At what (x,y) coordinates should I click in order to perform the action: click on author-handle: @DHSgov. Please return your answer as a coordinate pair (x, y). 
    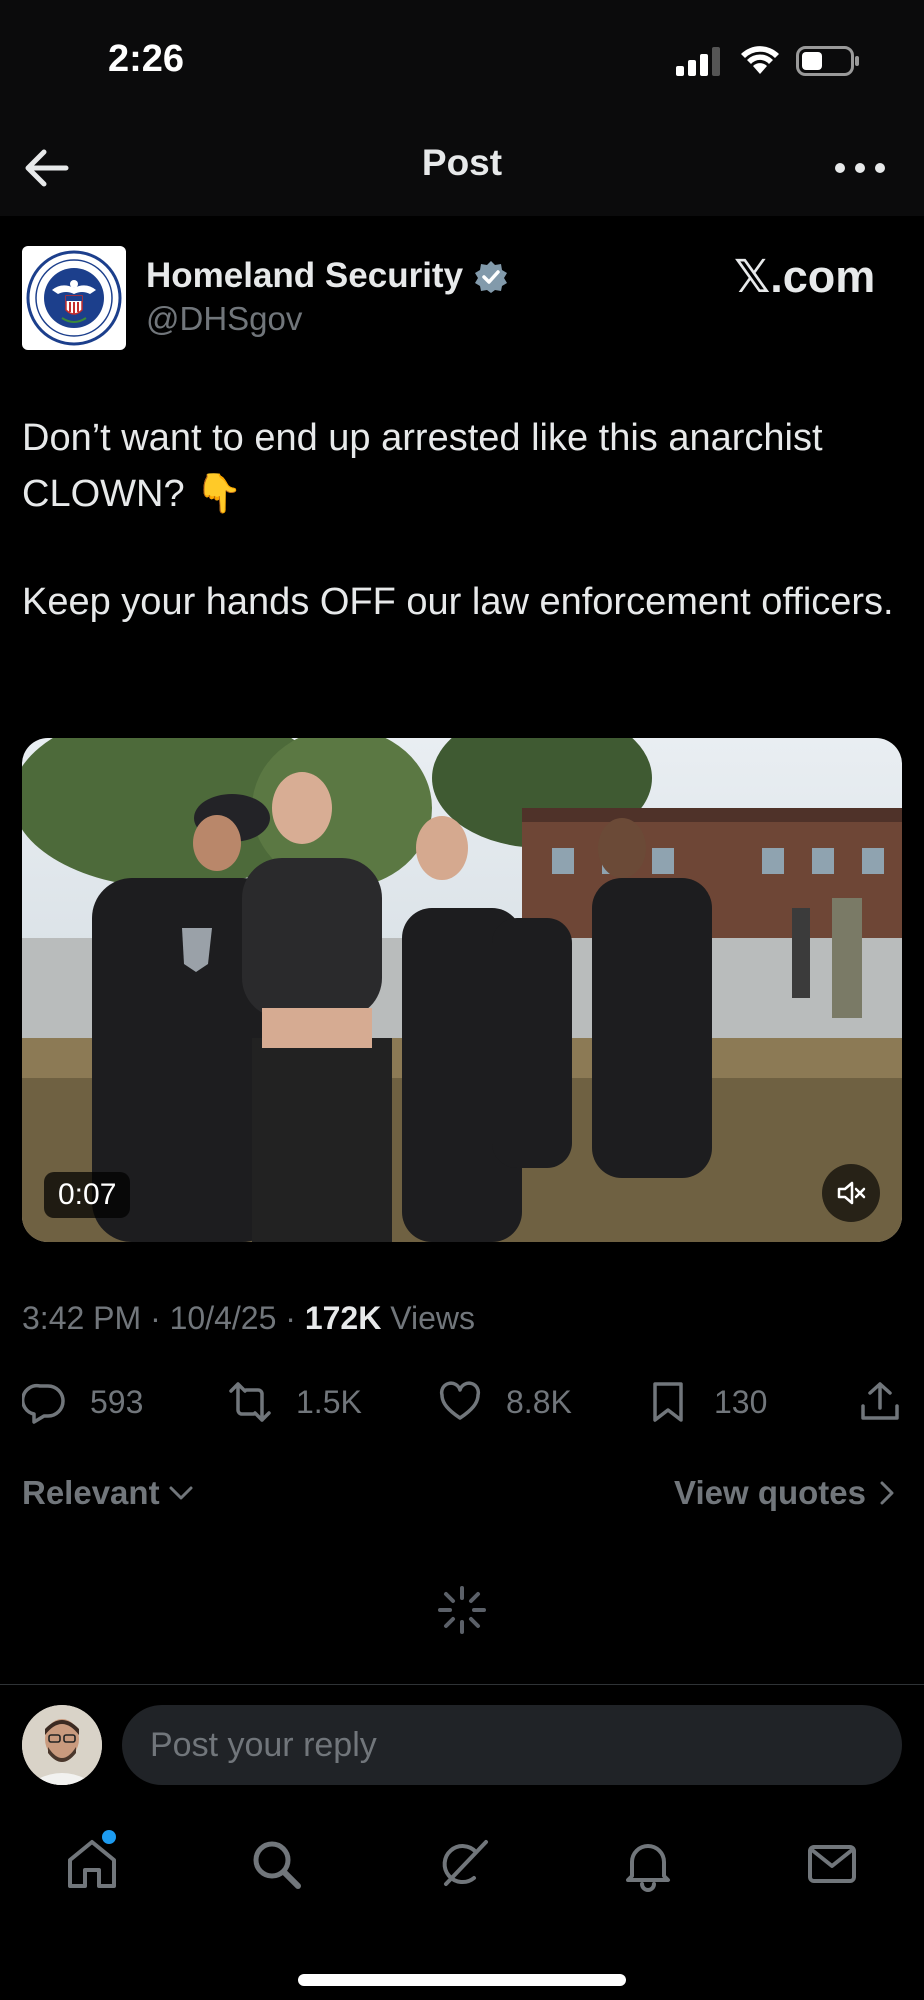
    Looking at the image, I should click on (224, 319).